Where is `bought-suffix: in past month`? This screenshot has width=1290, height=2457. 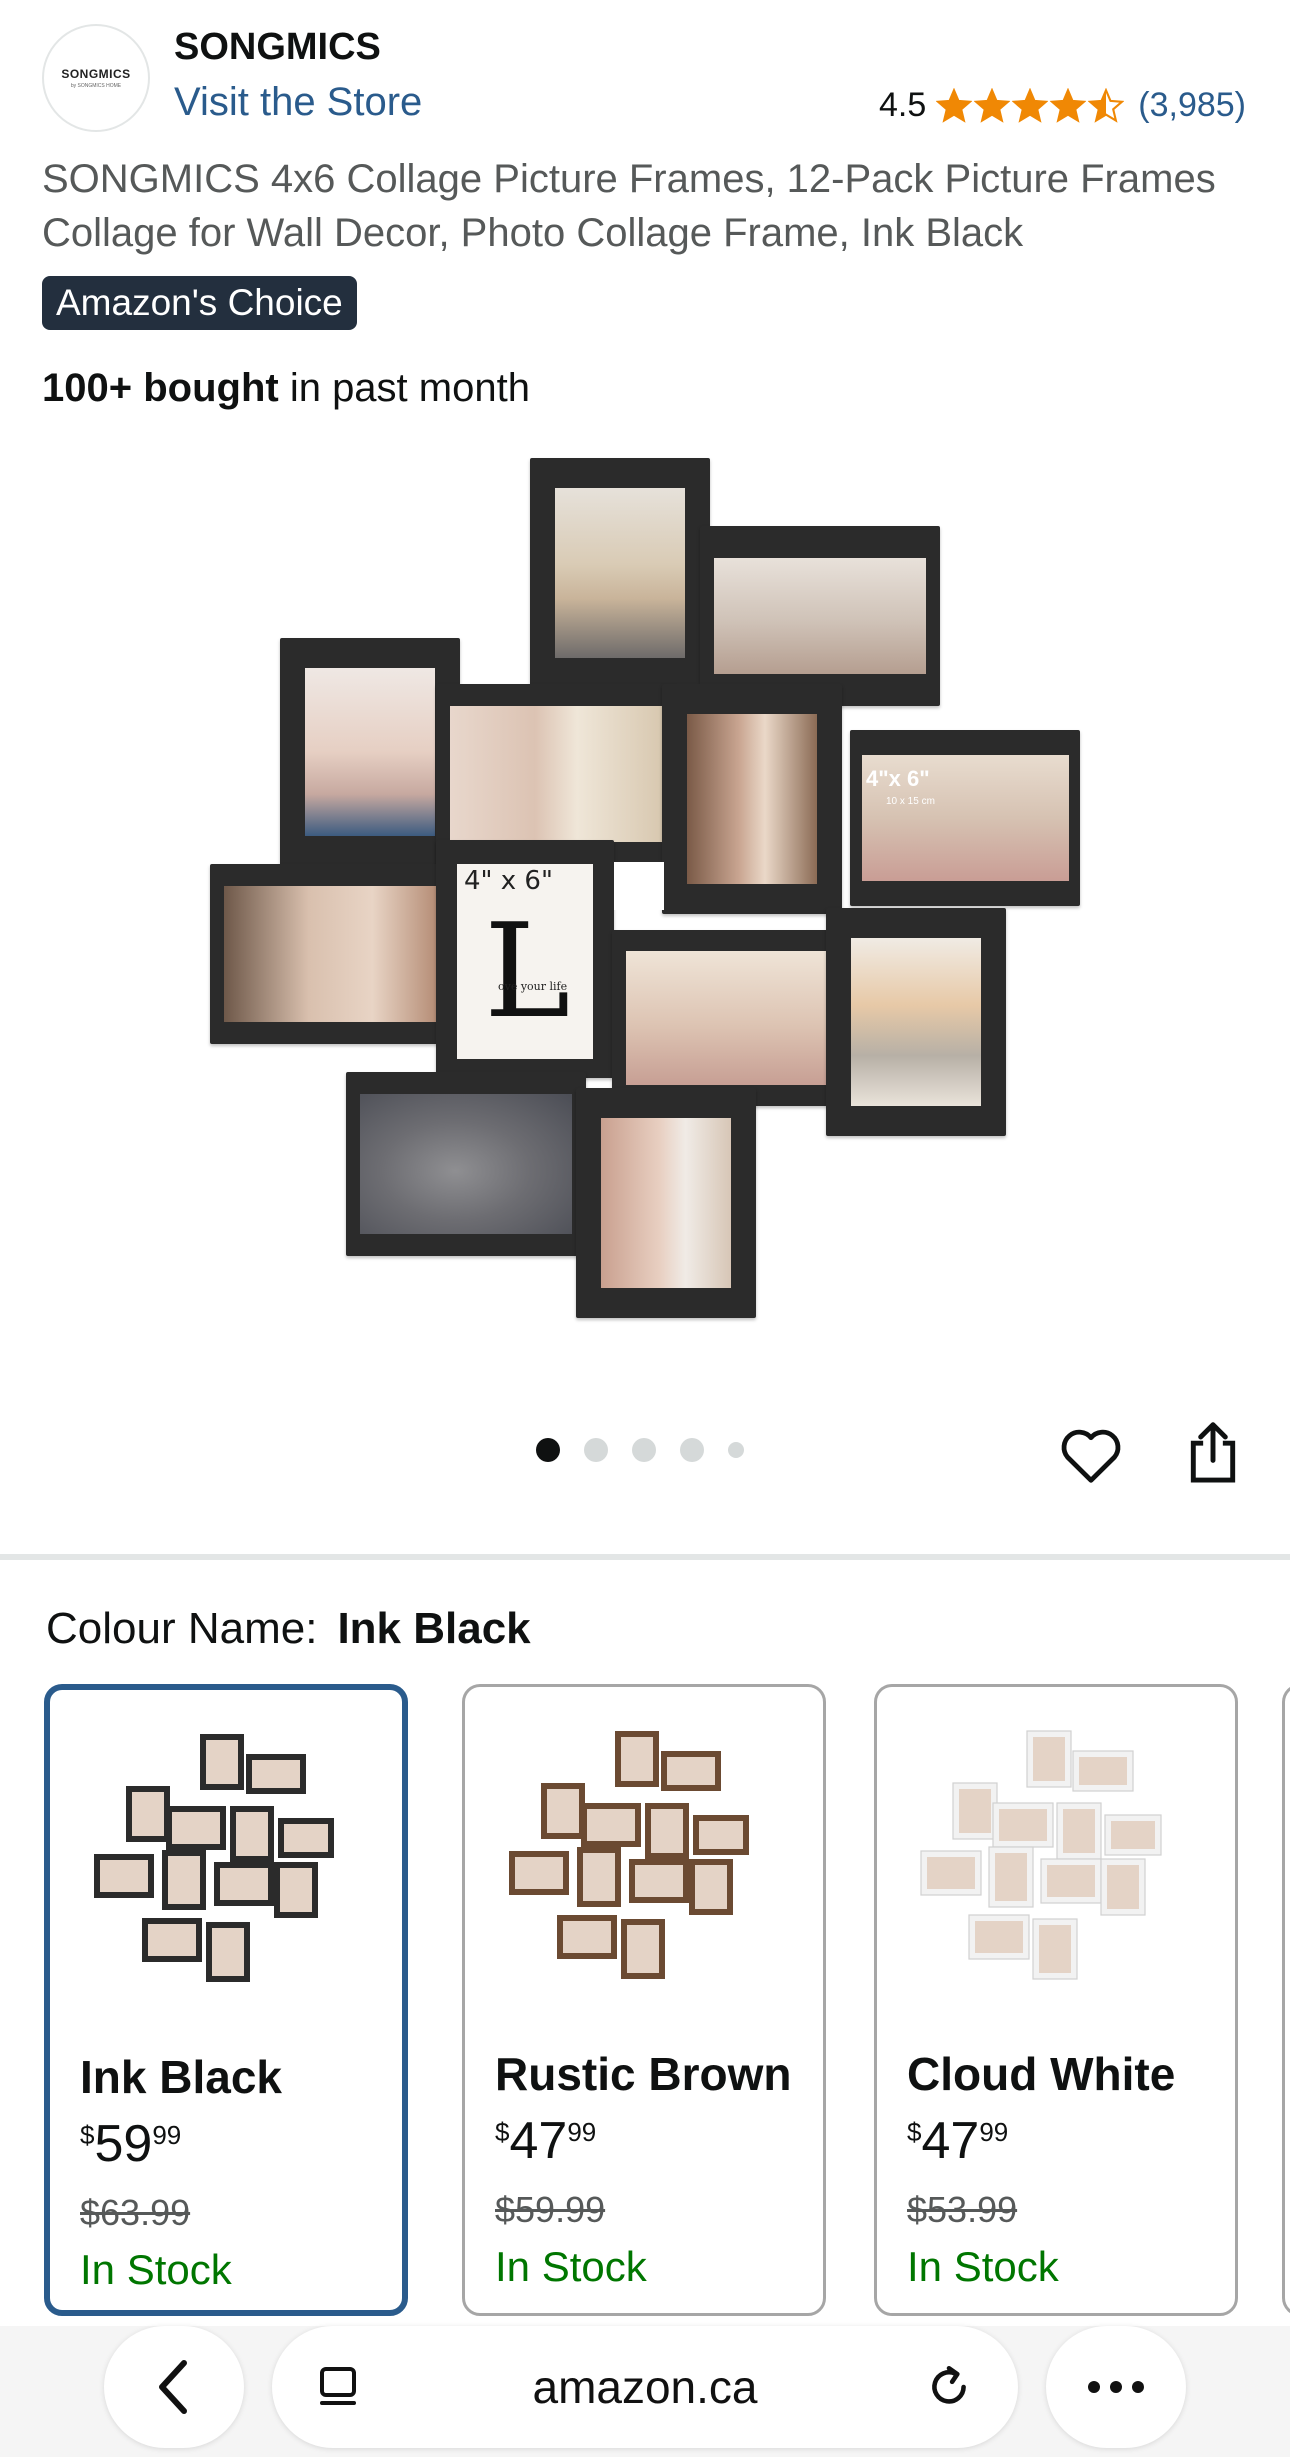 bought-suffix: in past month is located at coordinates (404, 388).